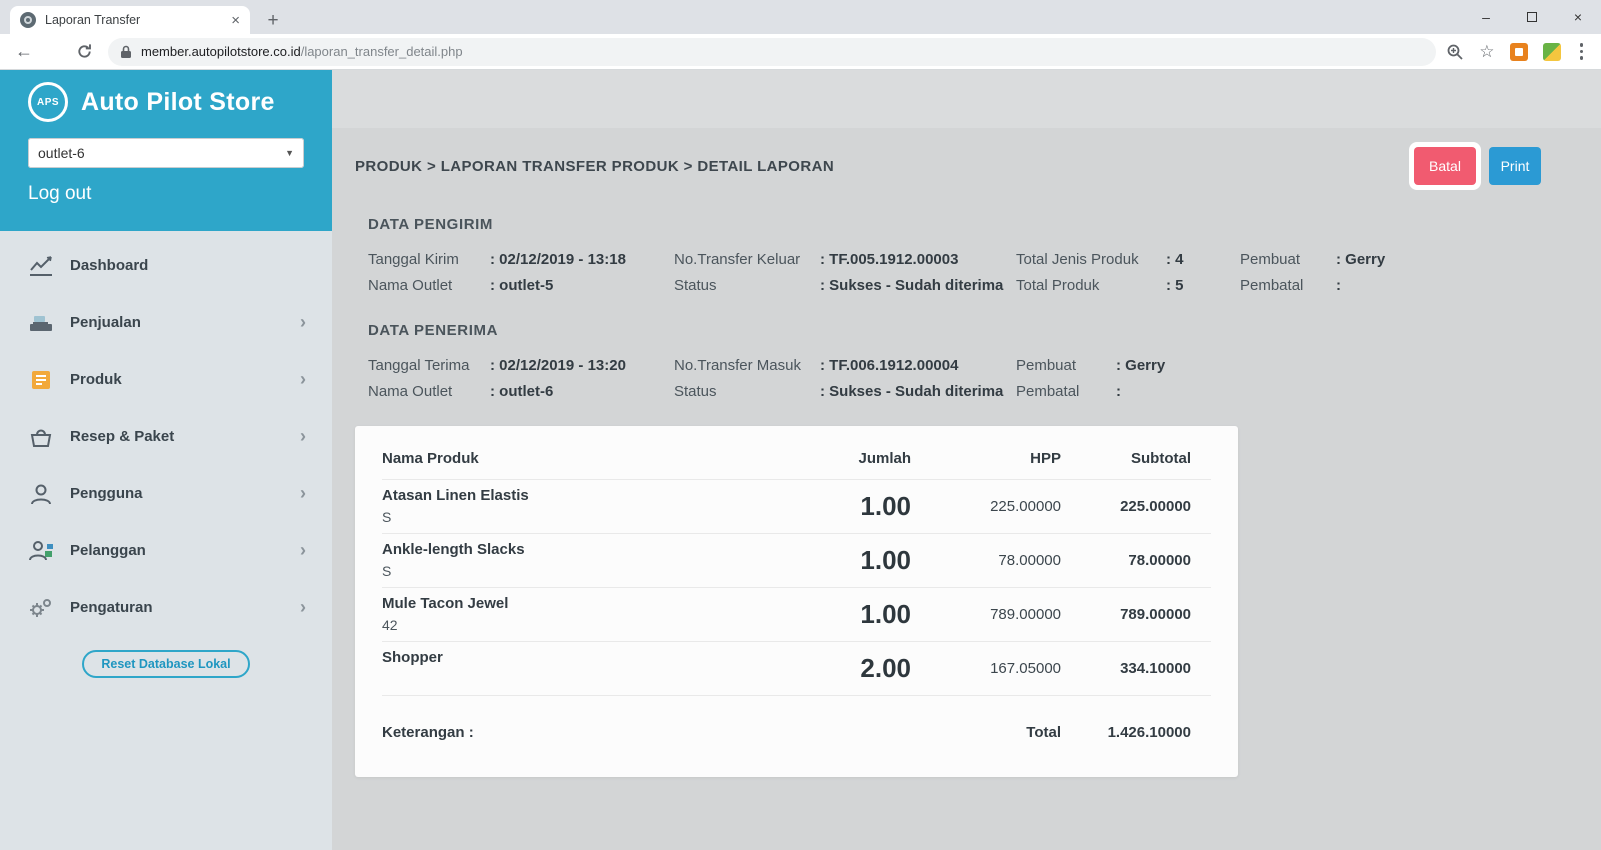 Image resolution: width=1601 pixels, height=850 pixels. What do you see at coordinates (166, 153) in the screenshot?
I see `outlet-select: outlet-6 ▼` at bounding box center [166, 153].